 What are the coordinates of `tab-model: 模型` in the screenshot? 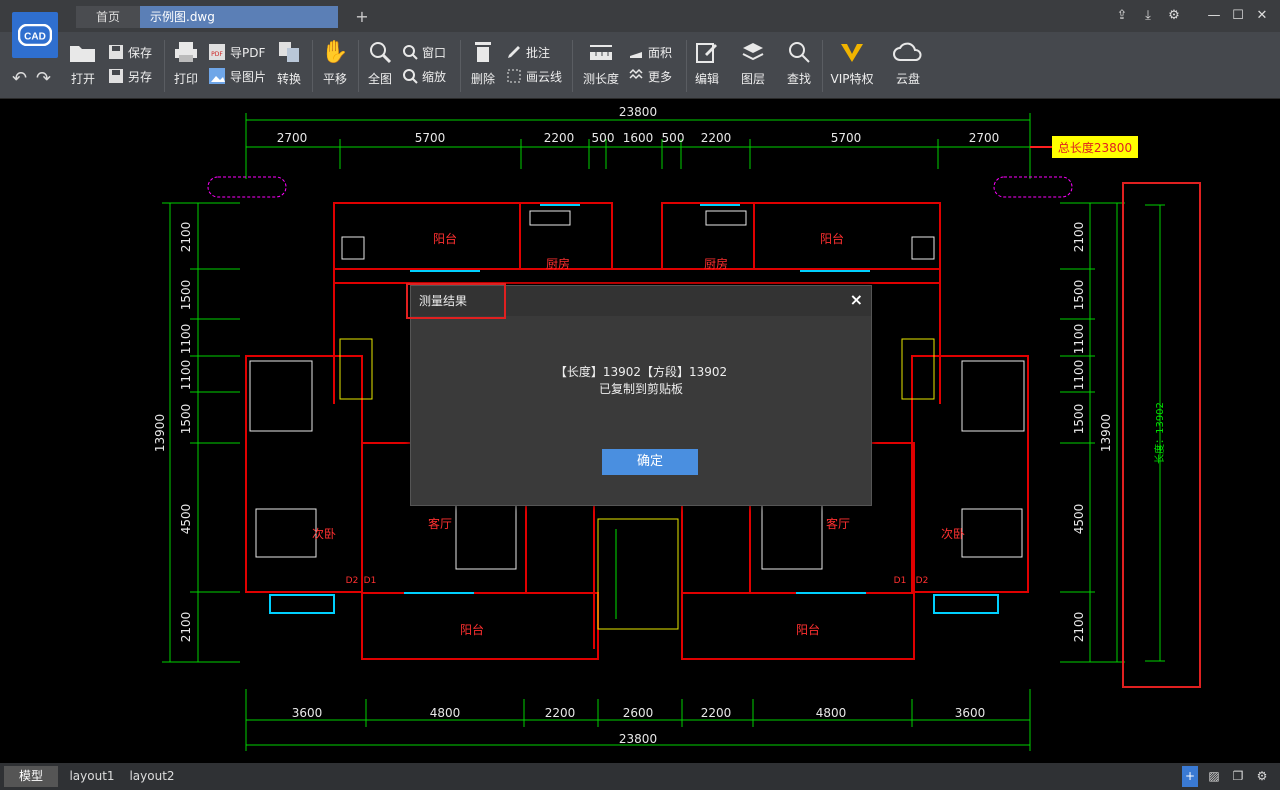 It's located at (31, 776).